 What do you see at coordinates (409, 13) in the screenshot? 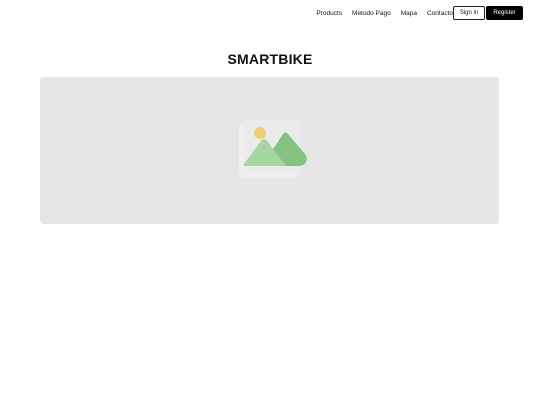
I see `nav-link-mapa: Mapa` at bounding box center [409, 13].